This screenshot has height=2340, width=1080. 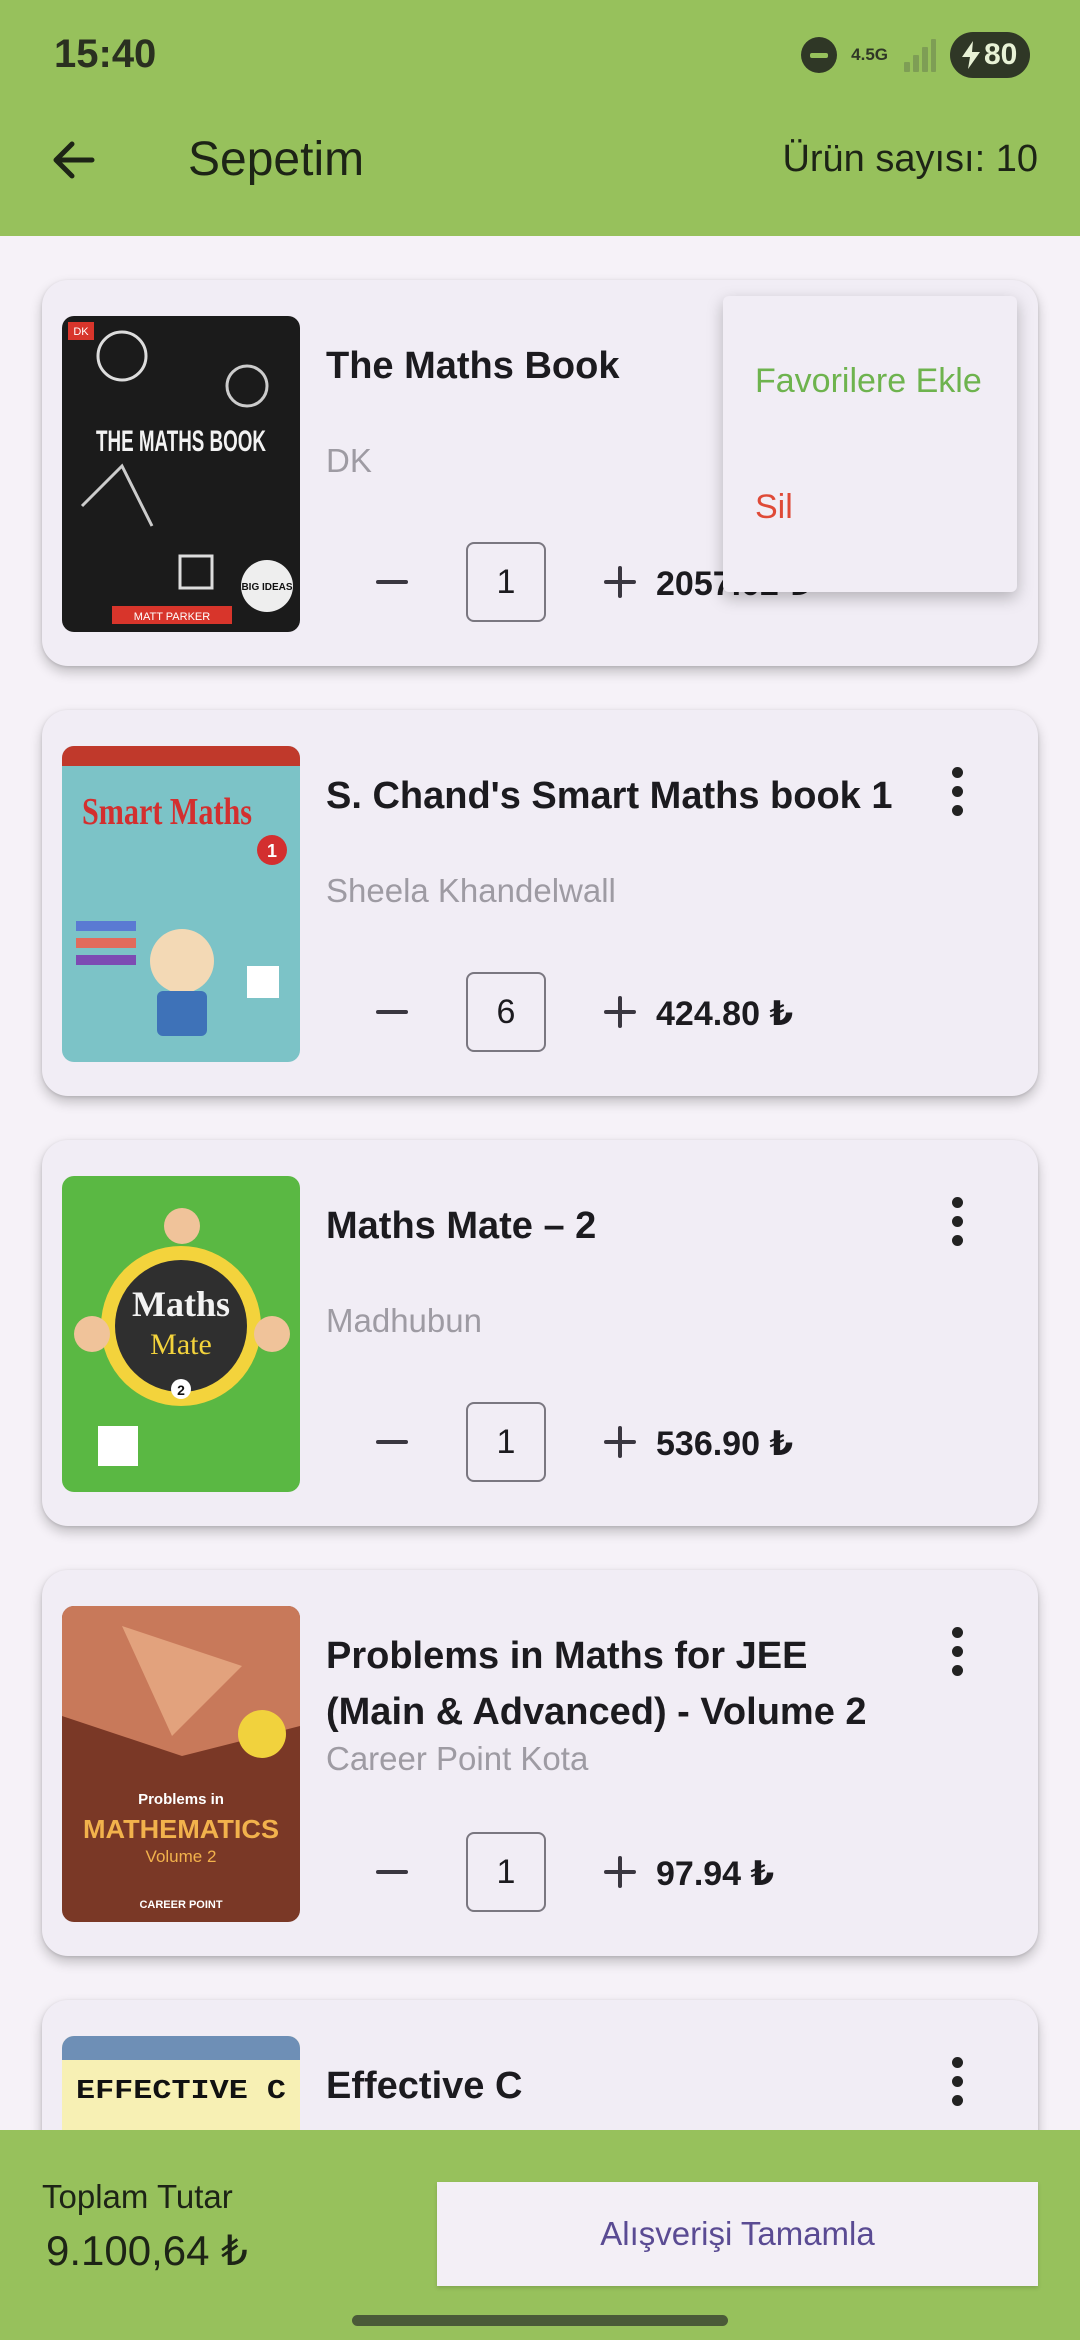 I want to click on cover-line1: Problems in, so click(x=181, y=1799).